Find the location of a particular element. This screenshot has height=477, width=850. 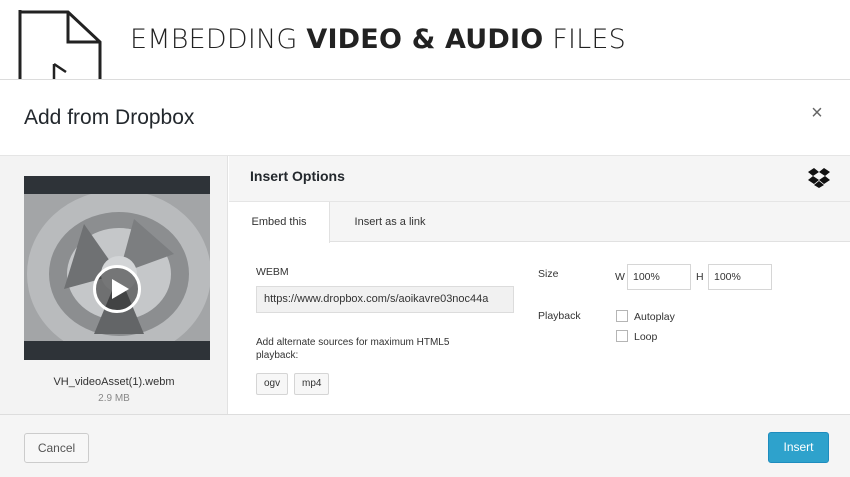

format-label: WEBM is located at coordinates (272, 272).